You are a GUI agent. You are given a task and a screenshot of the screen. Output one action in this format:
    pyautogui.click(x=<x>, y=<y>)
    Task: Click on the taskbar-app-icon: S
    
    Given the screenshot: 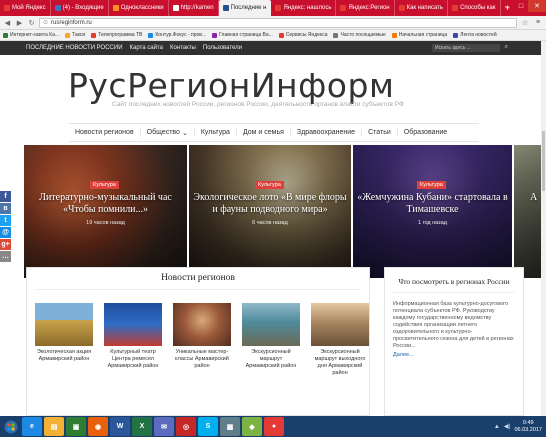 What is the action you would take?
    pyautogui.click(x=208, y=426)
    